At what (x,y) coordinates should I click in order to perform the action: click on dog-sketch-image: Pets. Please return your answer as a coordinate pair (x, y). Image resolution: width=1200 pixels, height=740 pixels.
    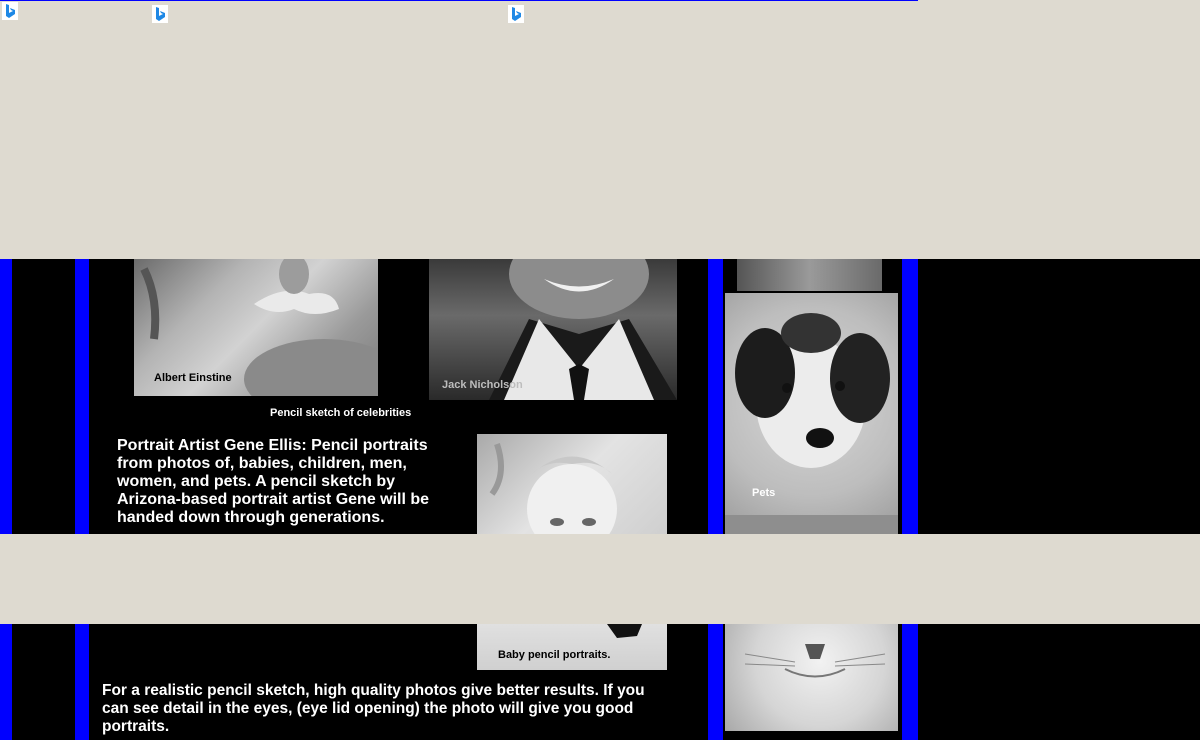
    Looking at the image, I should click on (811, 413).